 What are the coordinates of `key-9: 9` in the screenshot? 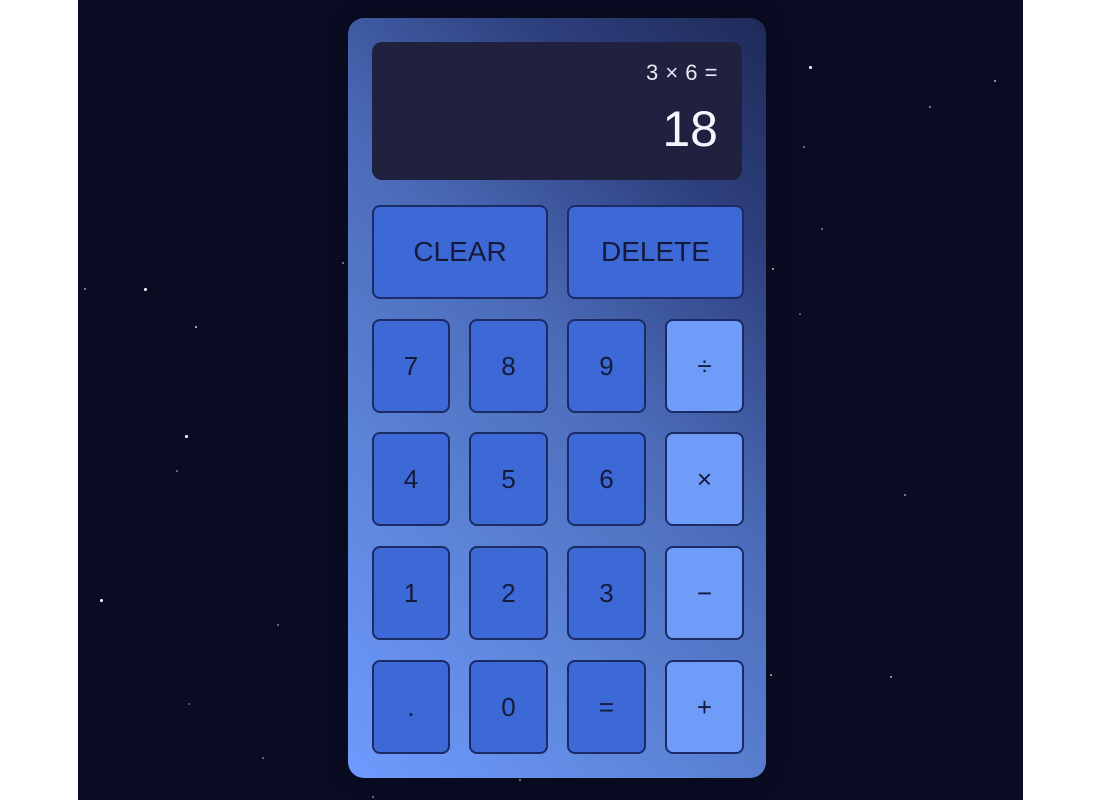 It's located at (606, 366).